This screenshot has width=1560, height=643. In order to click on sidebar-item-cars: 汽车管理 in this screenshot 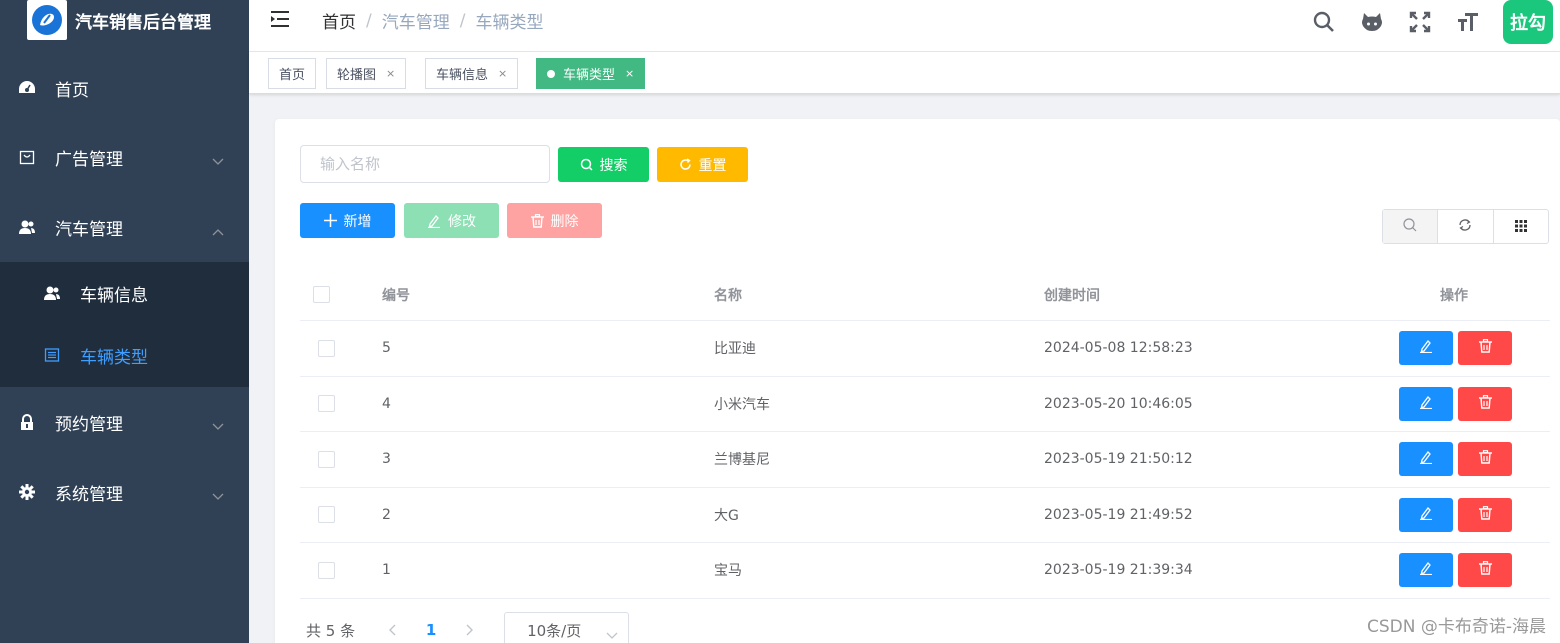, I will do `click(124, 227)`.